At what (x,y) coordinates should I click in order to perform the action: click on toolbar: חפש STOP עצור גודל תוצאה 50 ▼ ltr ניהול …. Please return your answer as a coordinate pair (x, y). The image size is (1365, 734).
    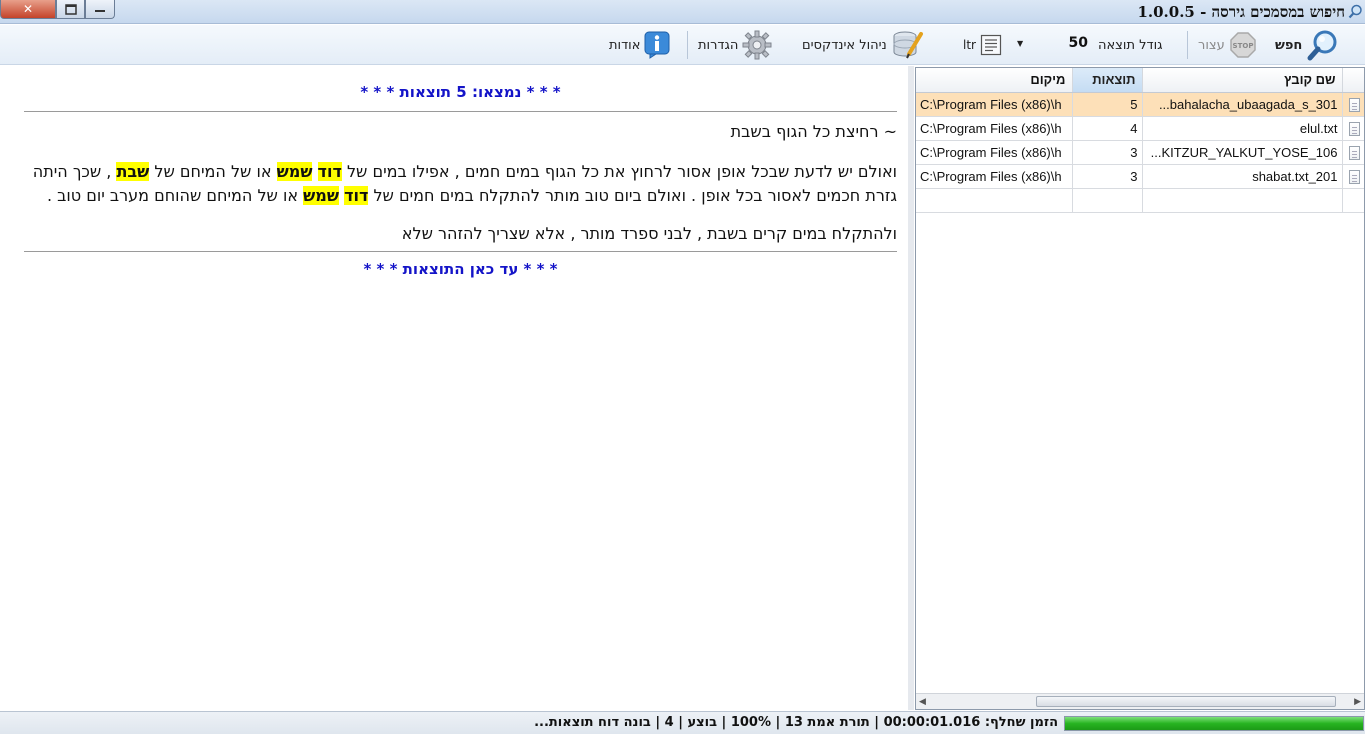
    Looking at the image, I should click on (682, 45).